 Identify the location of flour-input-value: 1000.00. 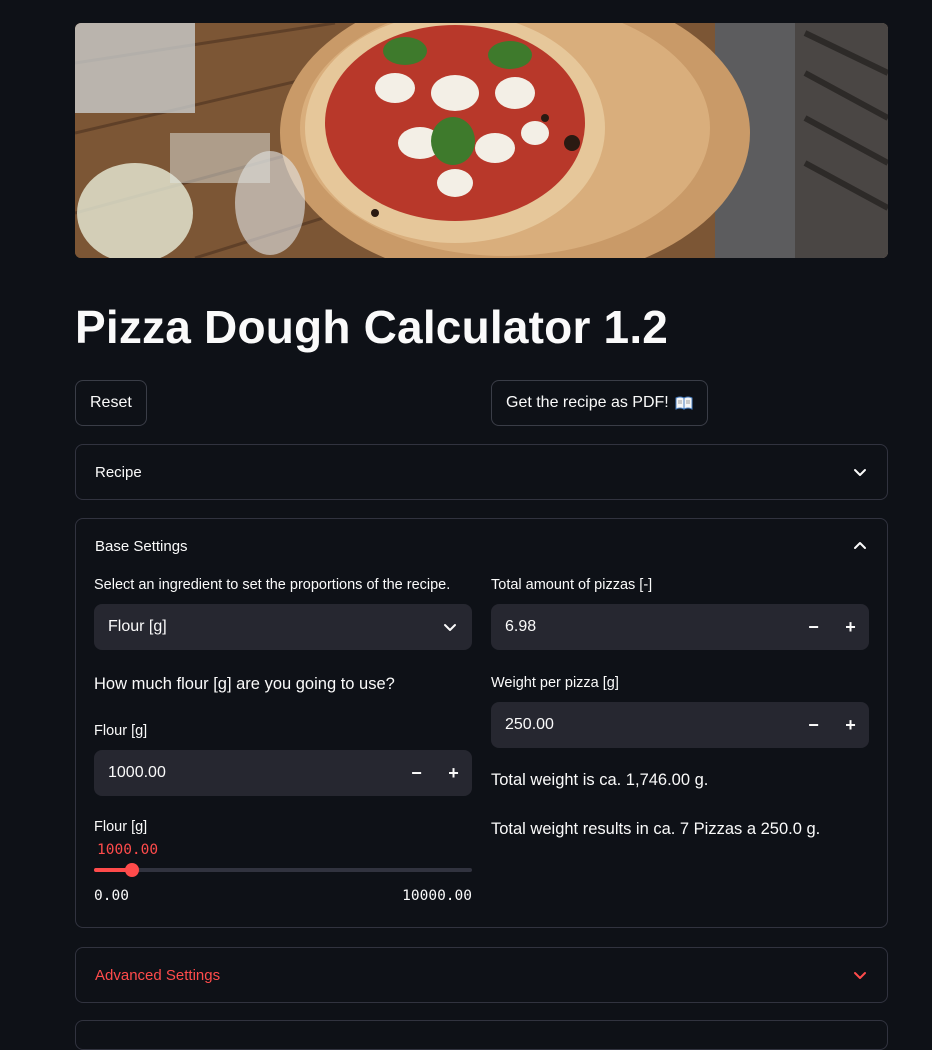
(246, 773).